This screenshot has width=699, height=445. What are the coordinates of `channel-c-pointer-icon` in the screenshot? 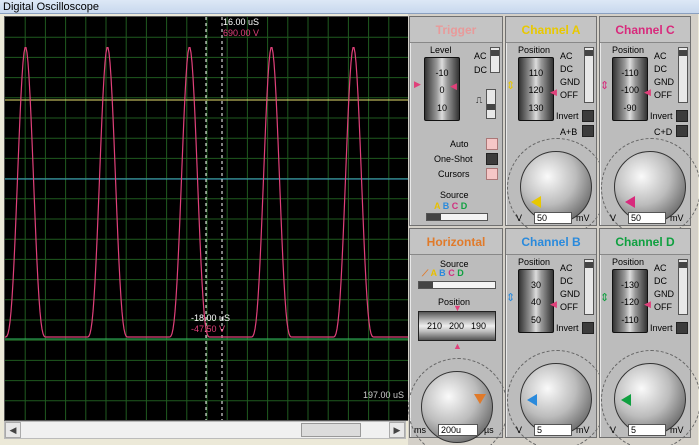 It's located at (630, 202).